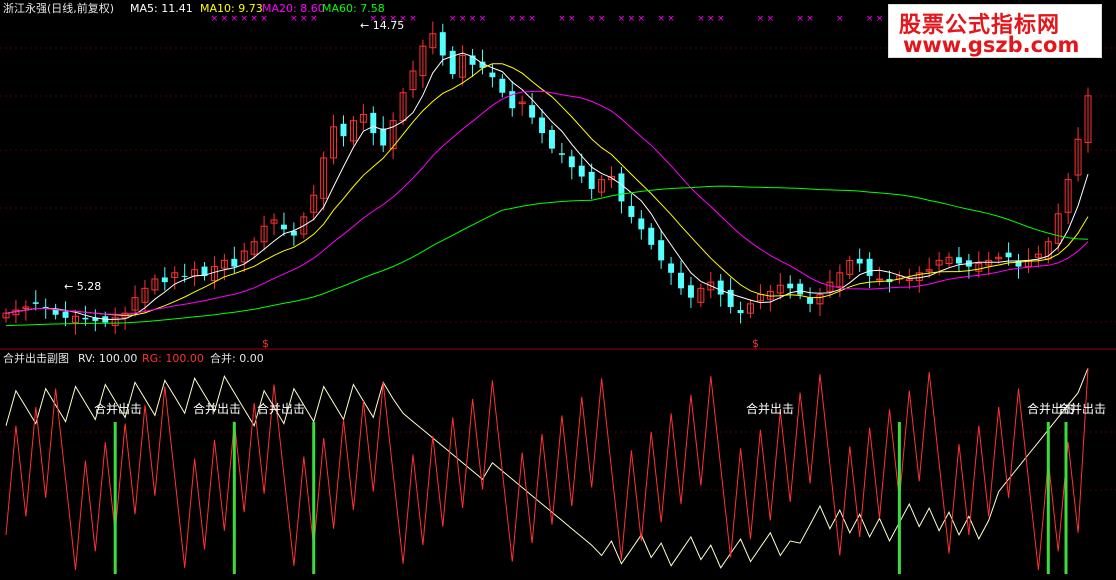 The image size is (1116, 580). What do you see at coordinates (231, 8) in the screenshot?
I see `ma10-label: MA10: 9.73` at bounding box center [231, 8].